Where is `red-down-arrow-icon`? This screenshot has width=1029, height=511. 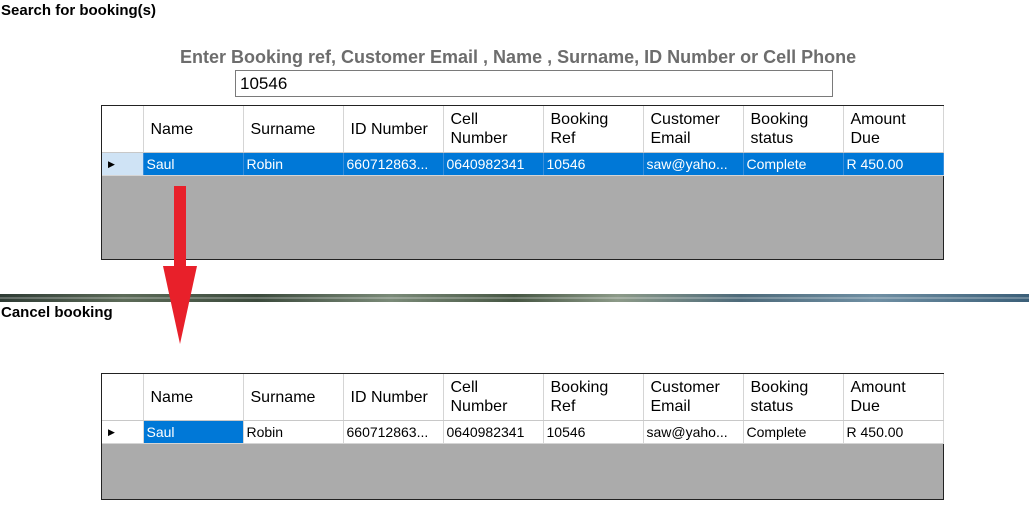 red-down-arrow-icon is located at coordinates (180, 265).